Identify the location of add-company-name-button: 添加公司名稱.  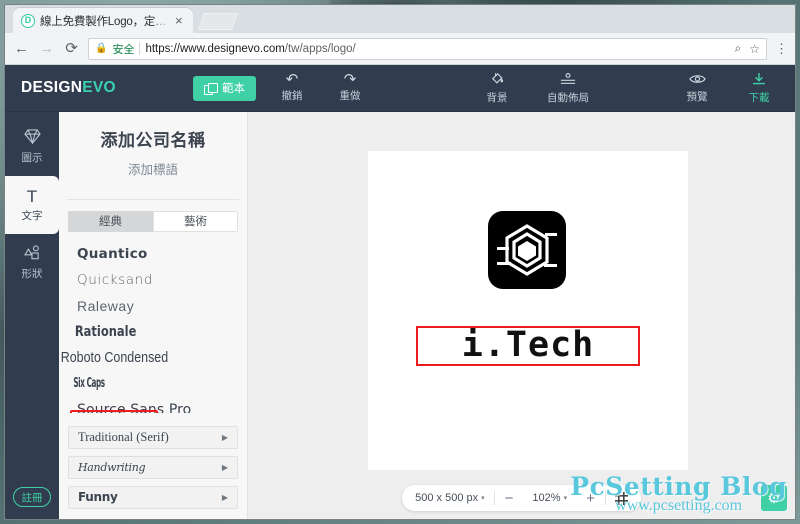
(153, 138).